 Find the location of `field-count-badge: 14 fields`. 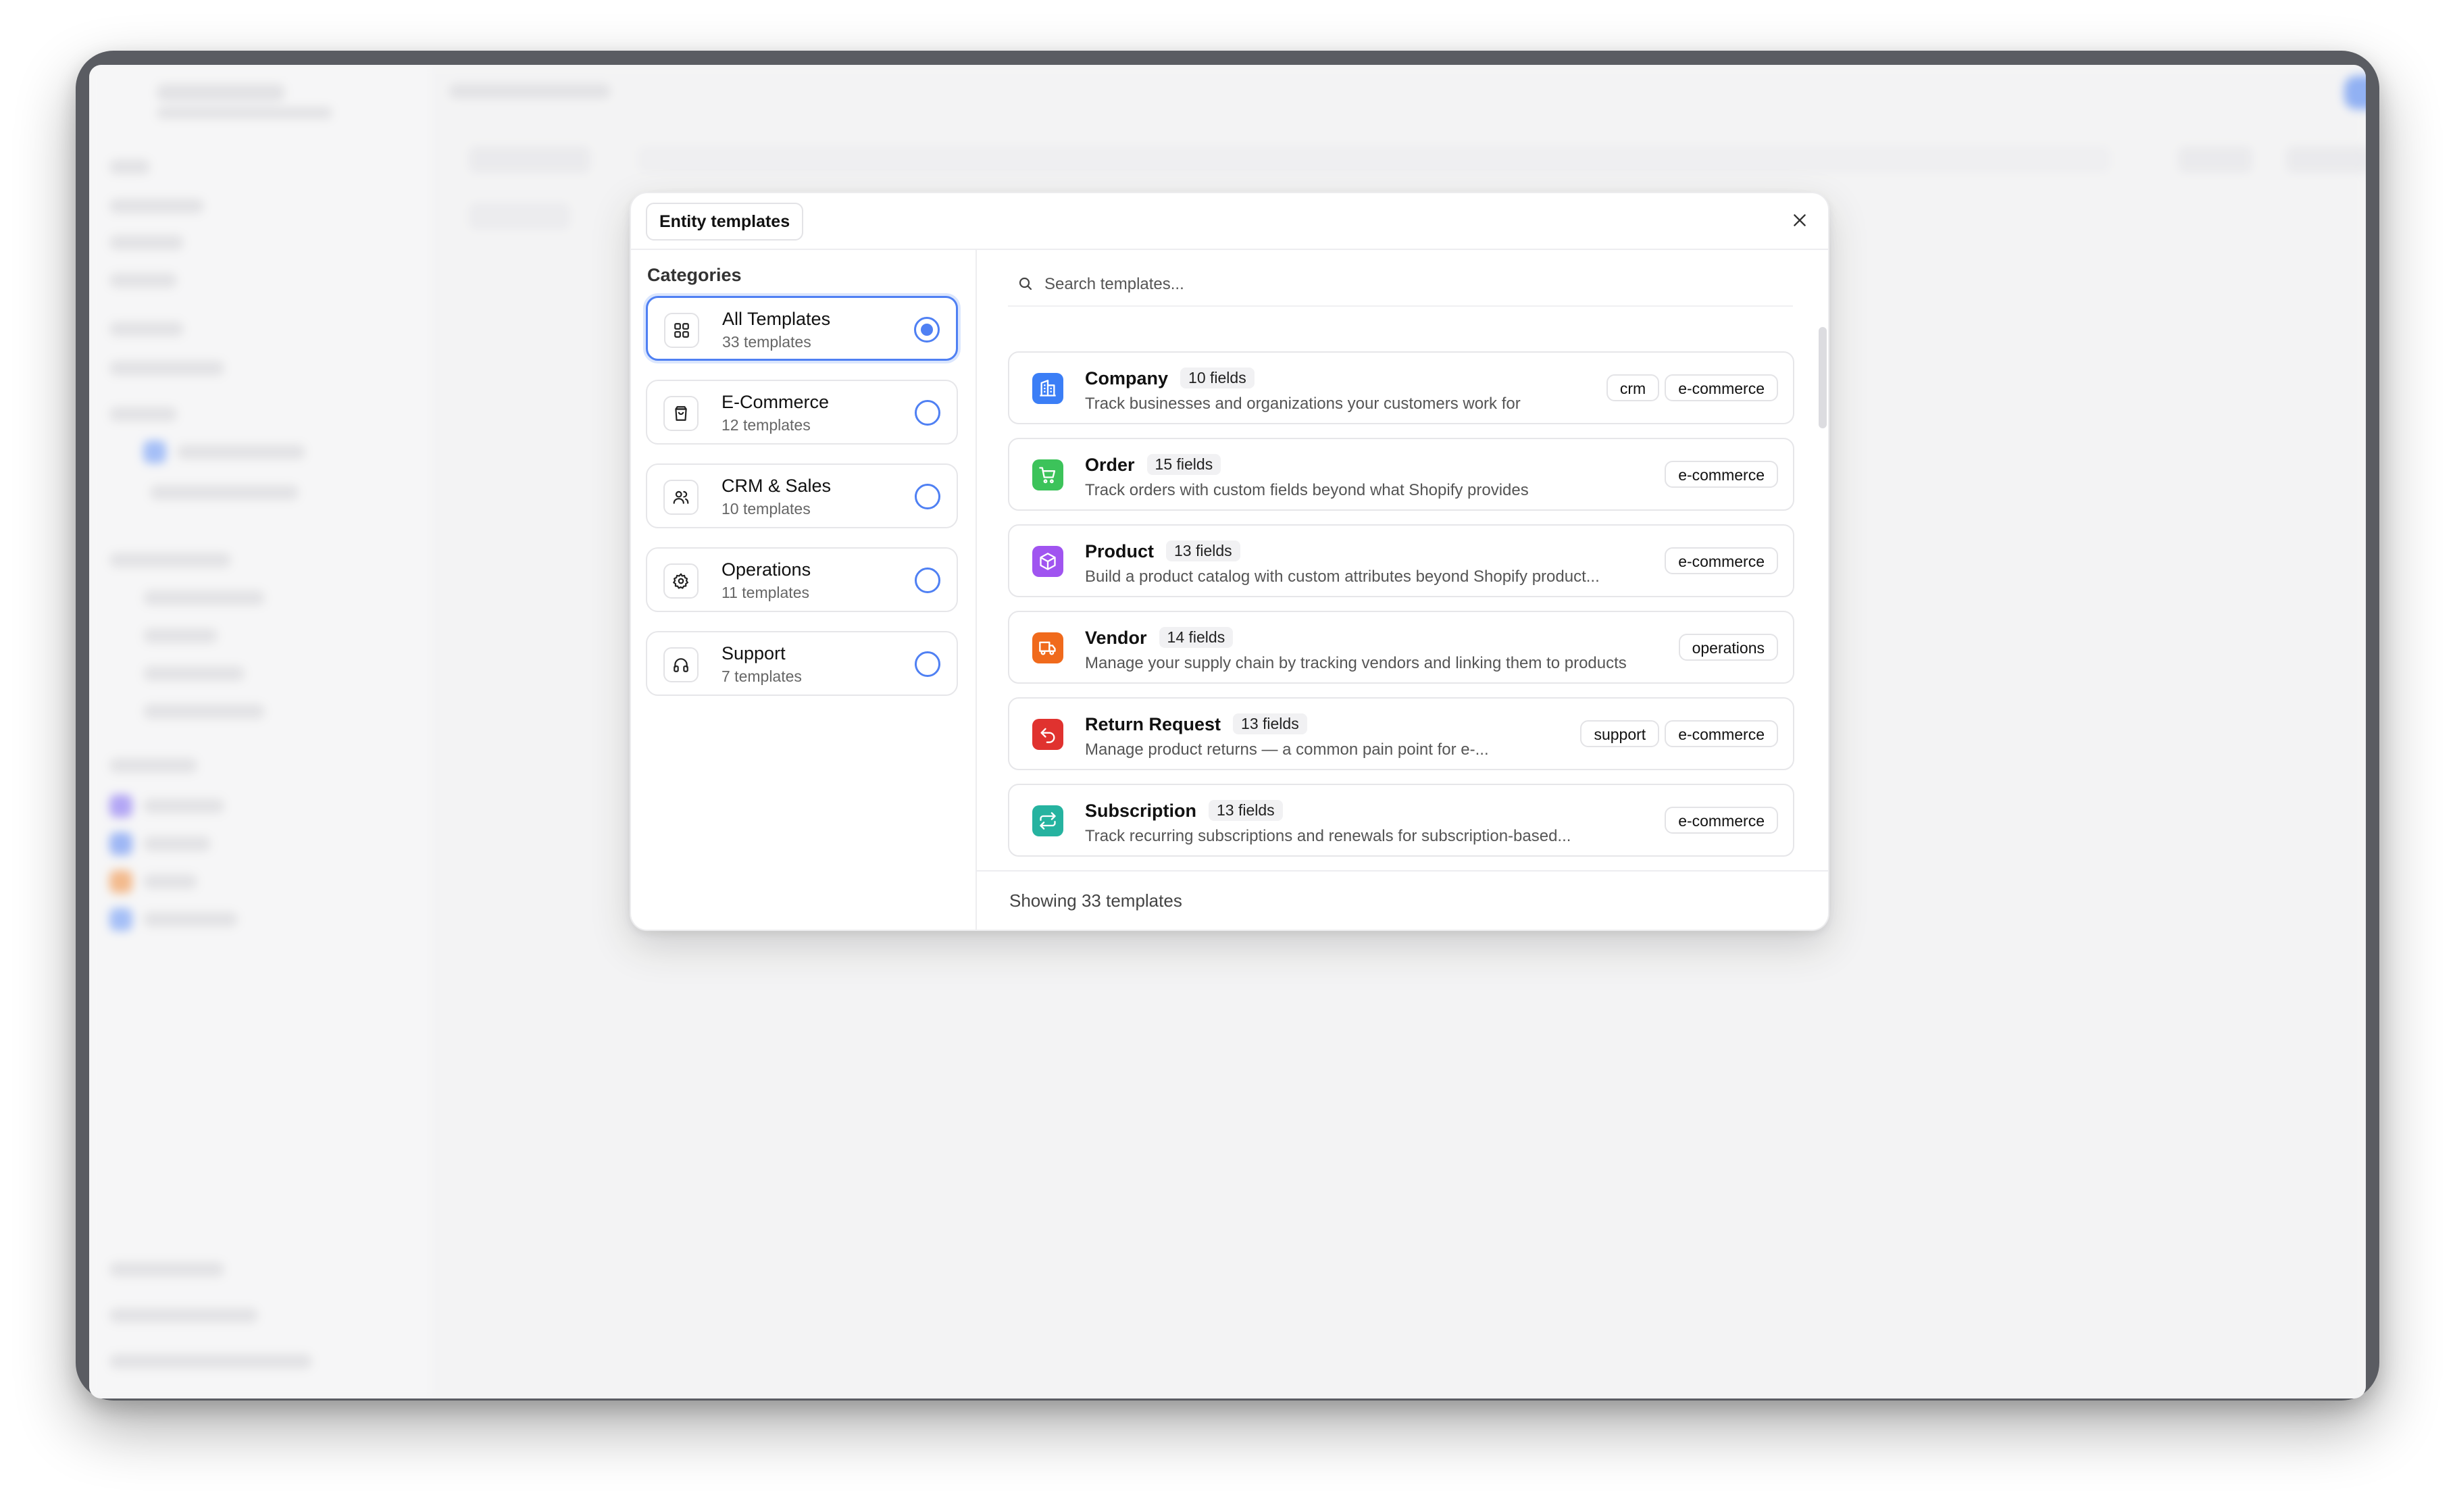

field-count-badge: 14 fields is located at coordinates (1196, 637).